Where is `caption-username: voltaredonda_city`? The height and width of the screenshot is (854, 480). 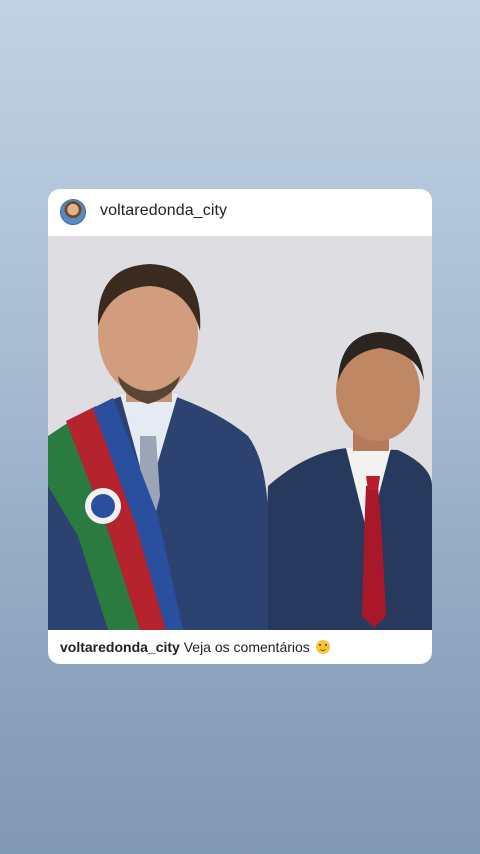
caption-username: voltaredonda_city is located at coordinates (120, 647).